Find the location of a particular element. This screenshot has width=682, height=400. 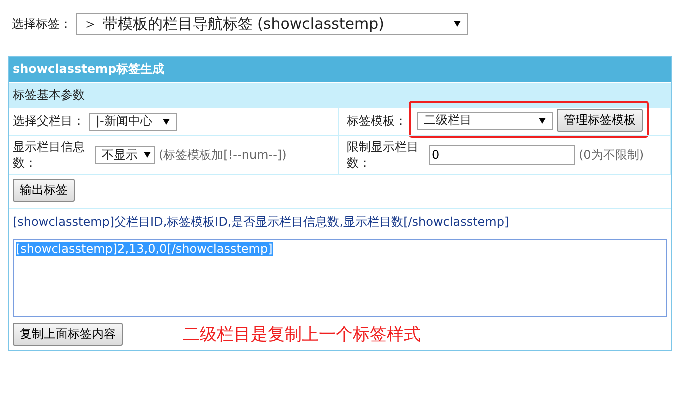

tag-select: ＞ 带模板的栏目导航标签 (showclasstemp) is located at coordinates (272, 24).